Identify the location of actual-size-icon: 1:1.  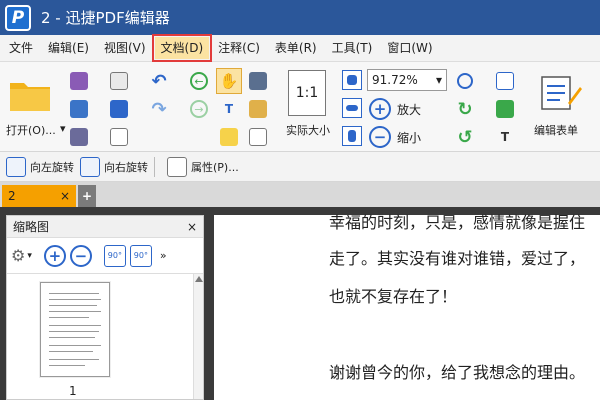
(307, 93).